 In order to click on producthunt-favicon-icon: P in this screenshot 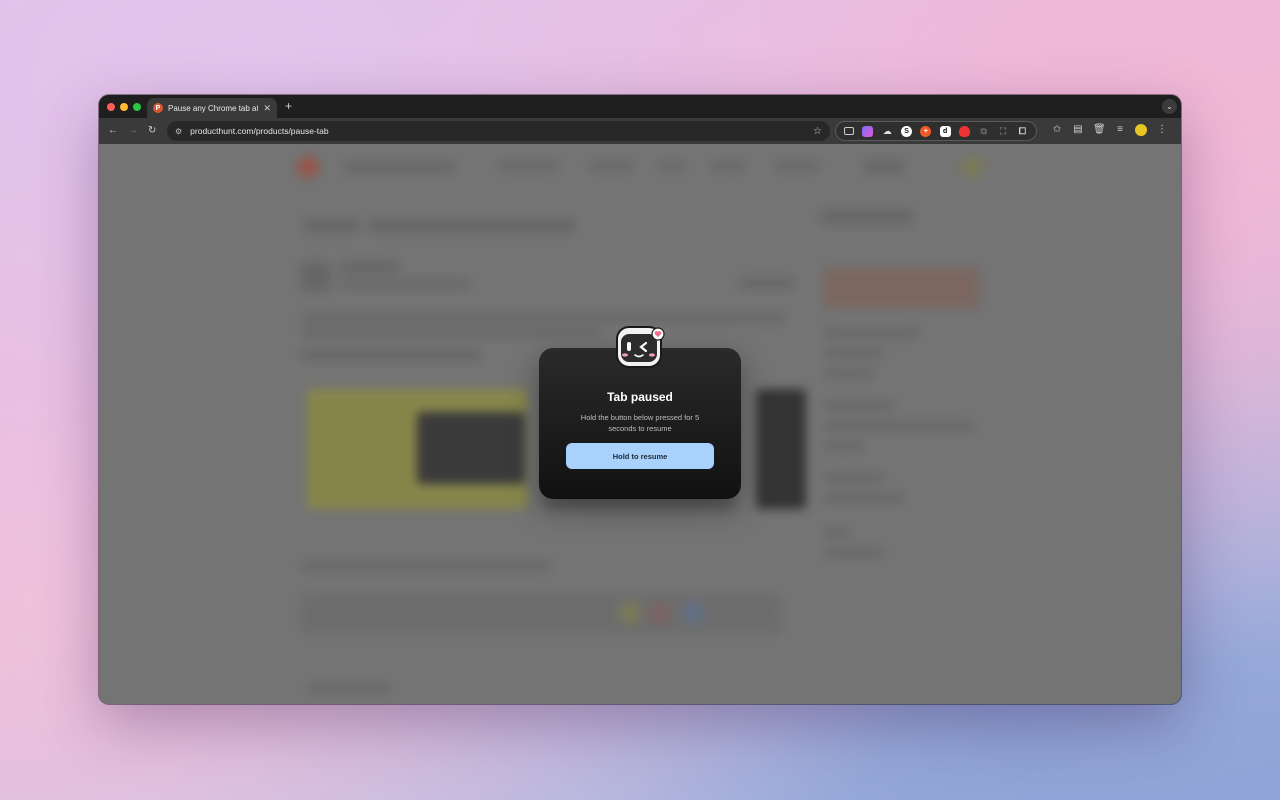, I will do `click(158, 108)`.